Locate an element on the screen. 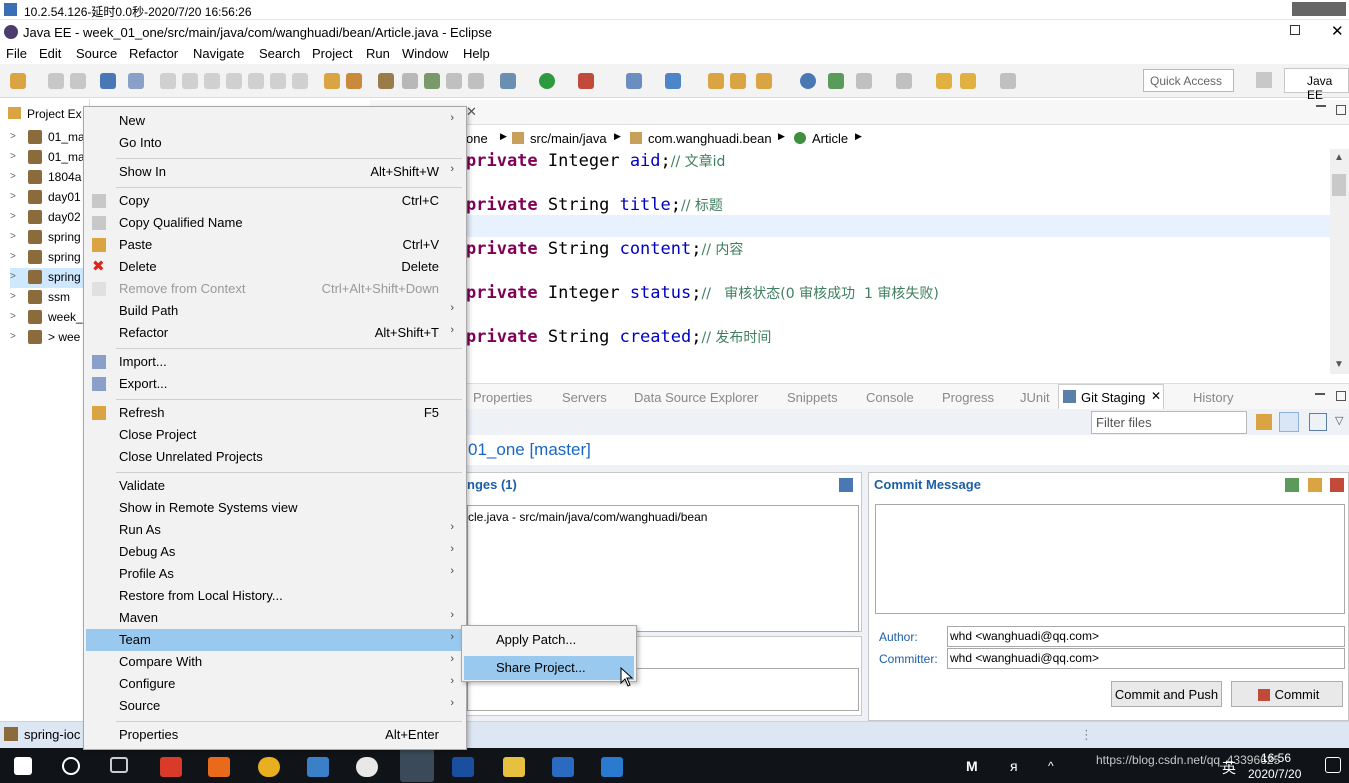  breadcrumb-item: com.wanghuadi.bean is located at coordinates (710, 138).